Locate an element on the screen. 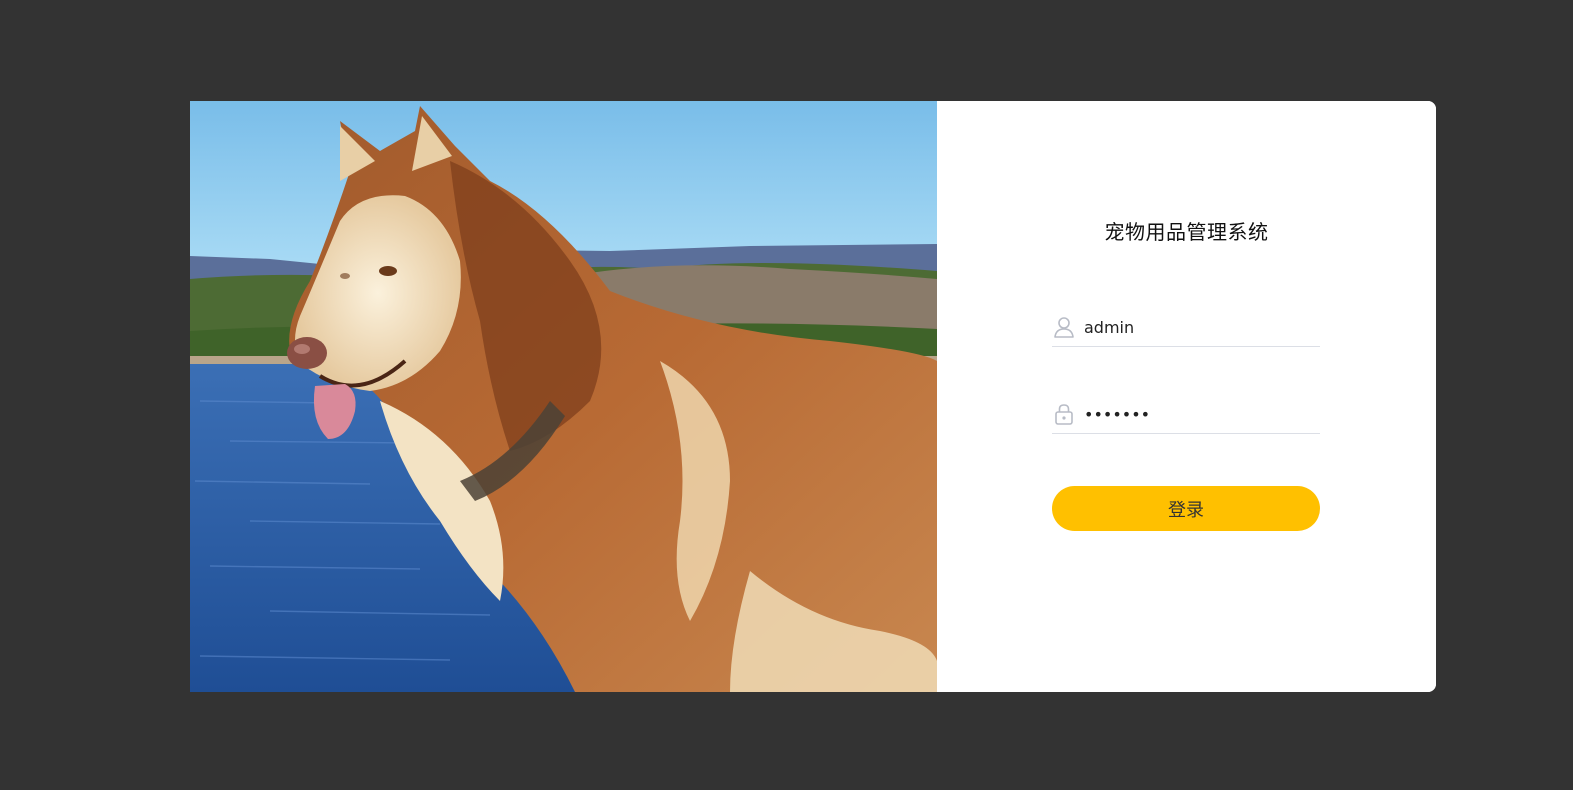 The width and height of the screenshot is (1573, 790). page-title: 宠物用品管理系统 is located at coordinates (1186, 232).